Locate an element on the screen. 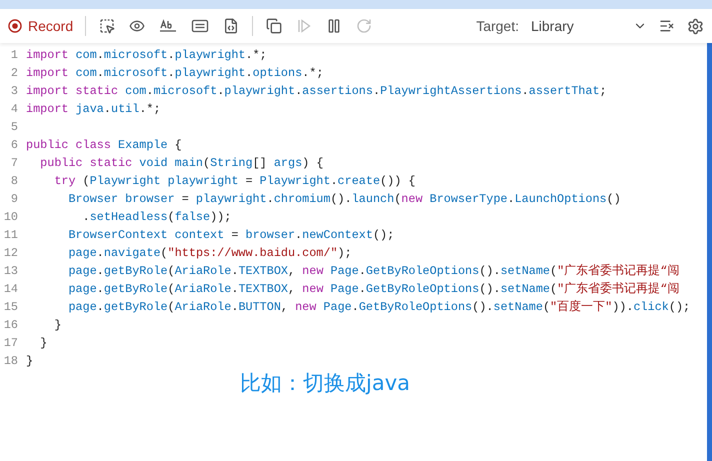 The height and width of the screenshot is (461, 712). line-number: 16 is located at coordinates (10, 325).